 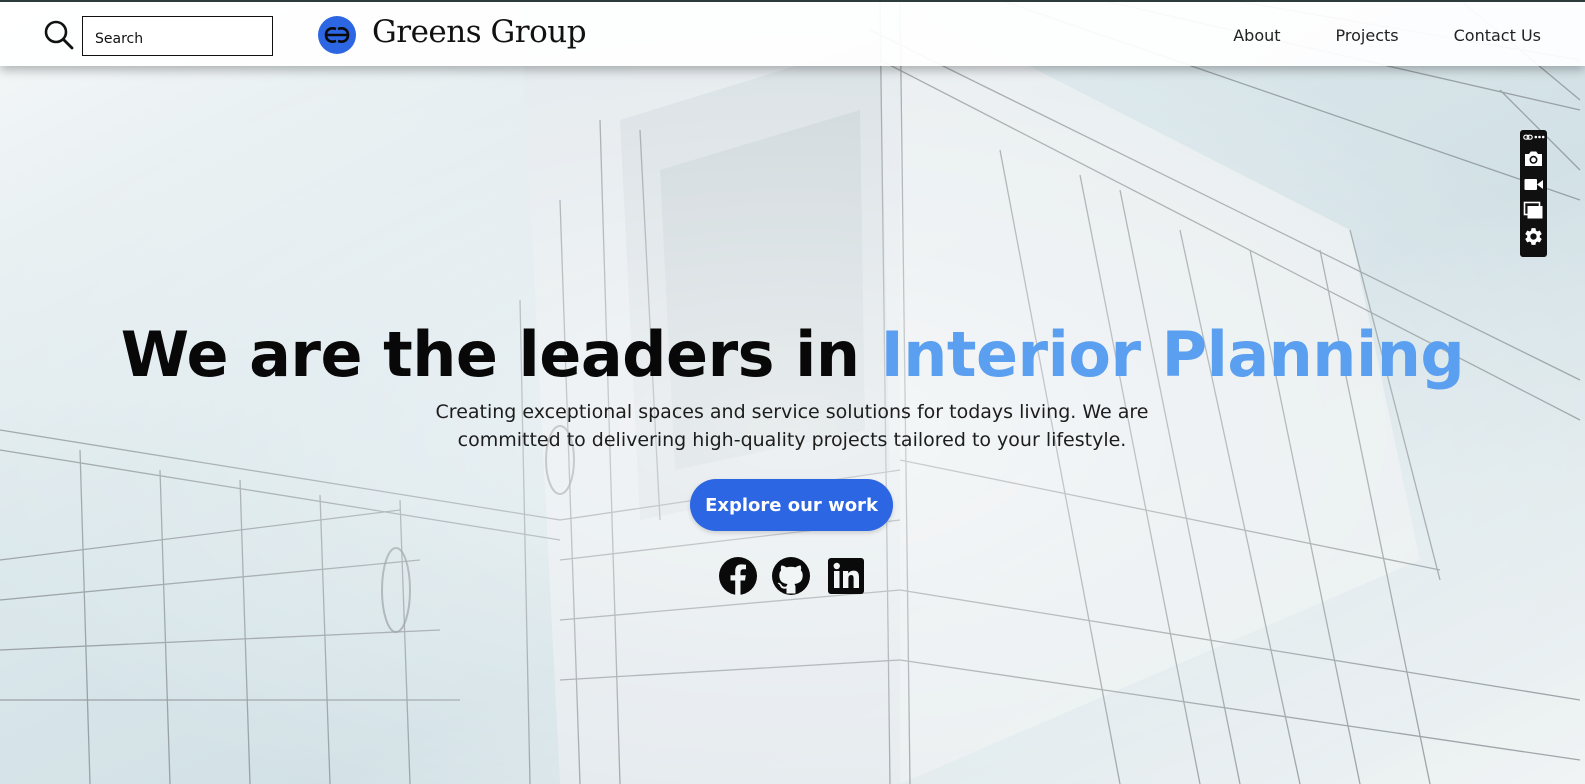 I want to click on brand-logo-icon, so click(x=337, y=35).